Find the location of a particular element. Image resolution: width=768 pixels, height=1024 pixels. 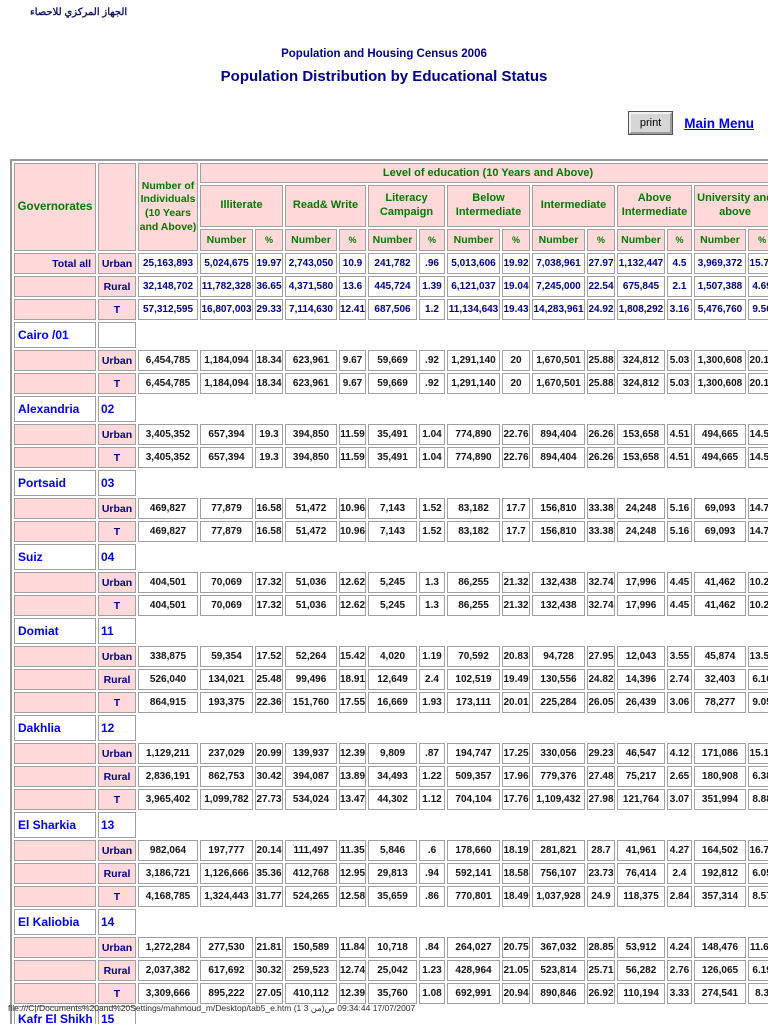

print-button: print is located at coordinates (650, 123).